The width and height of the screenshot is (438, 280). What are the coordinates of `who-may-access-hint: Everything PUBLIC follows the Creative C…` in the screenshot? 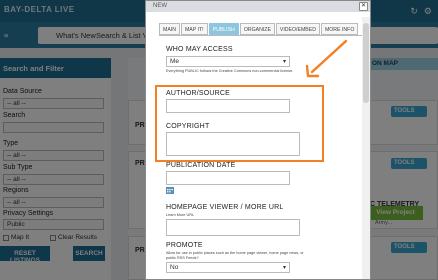 It's located at (230, 71).